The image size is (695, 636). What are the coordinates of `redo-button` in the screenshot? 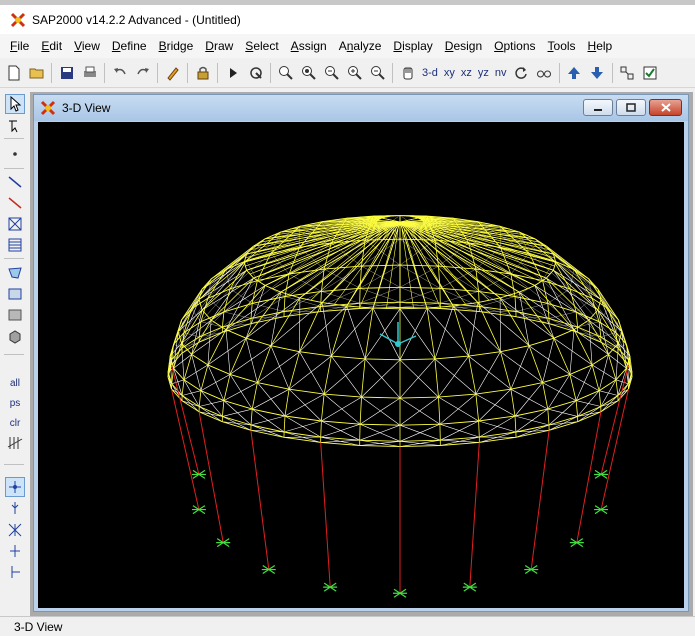 It's located at (143, 73).